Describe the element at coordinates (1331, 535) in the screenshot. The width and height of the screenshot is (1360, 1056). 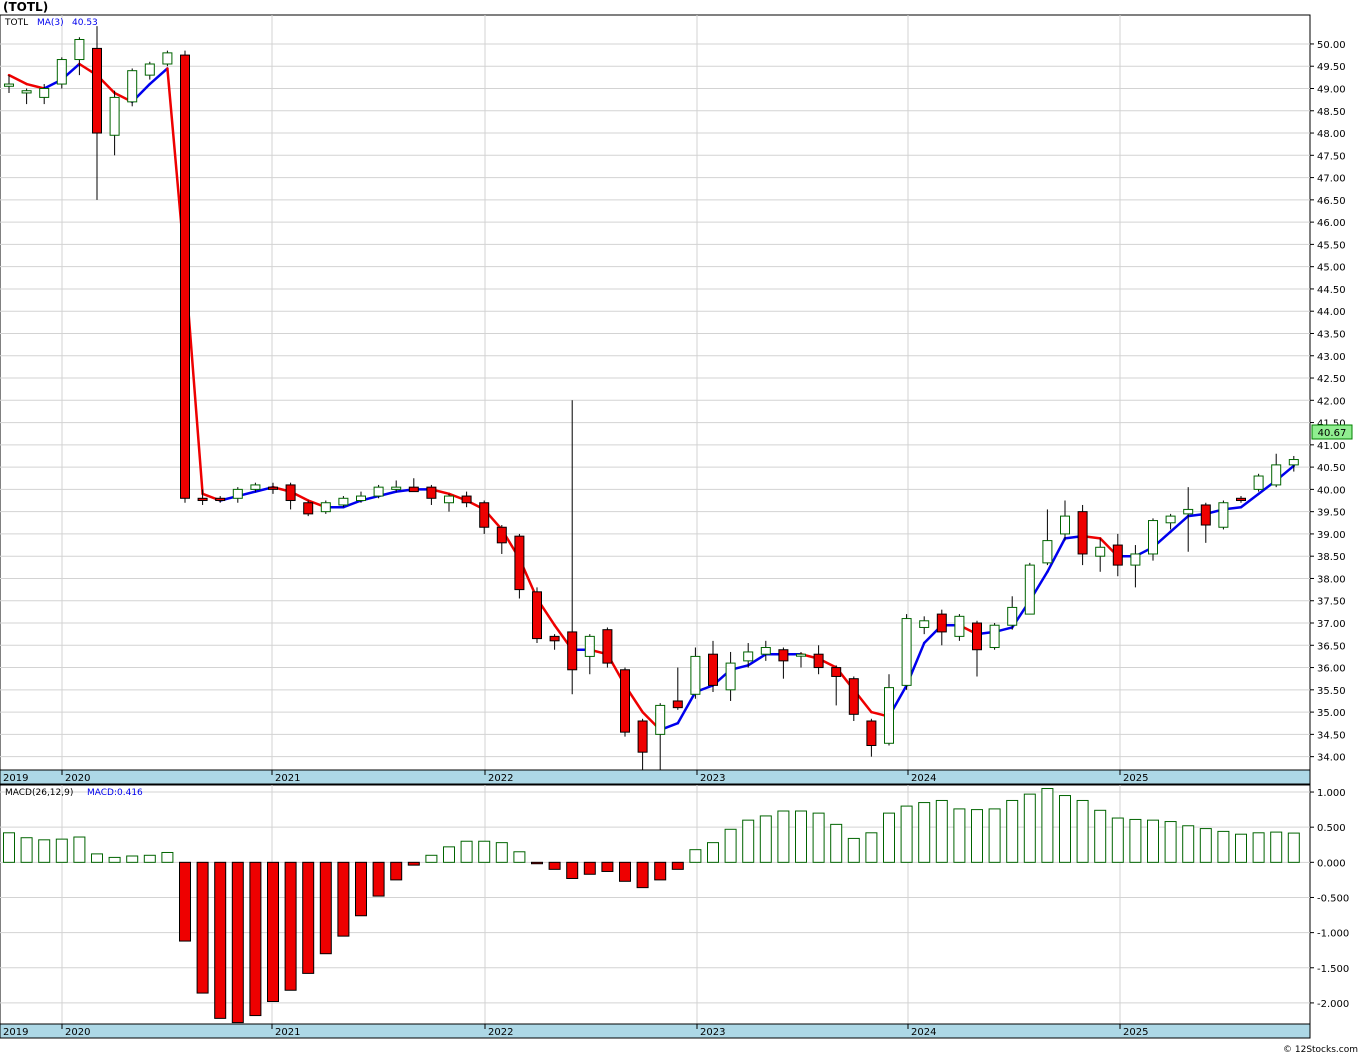
I see `price-tick-label: 39.00` at that location.